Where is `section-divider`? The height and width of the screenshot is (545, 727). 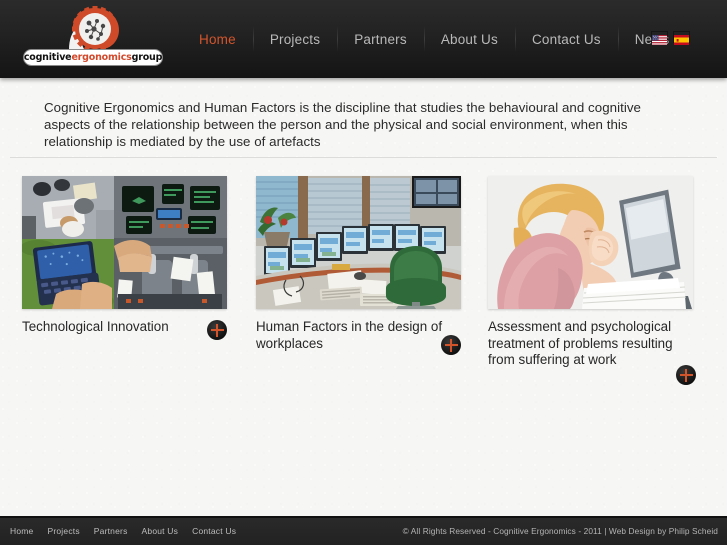
section-divider is located at coordinates (363, 157).